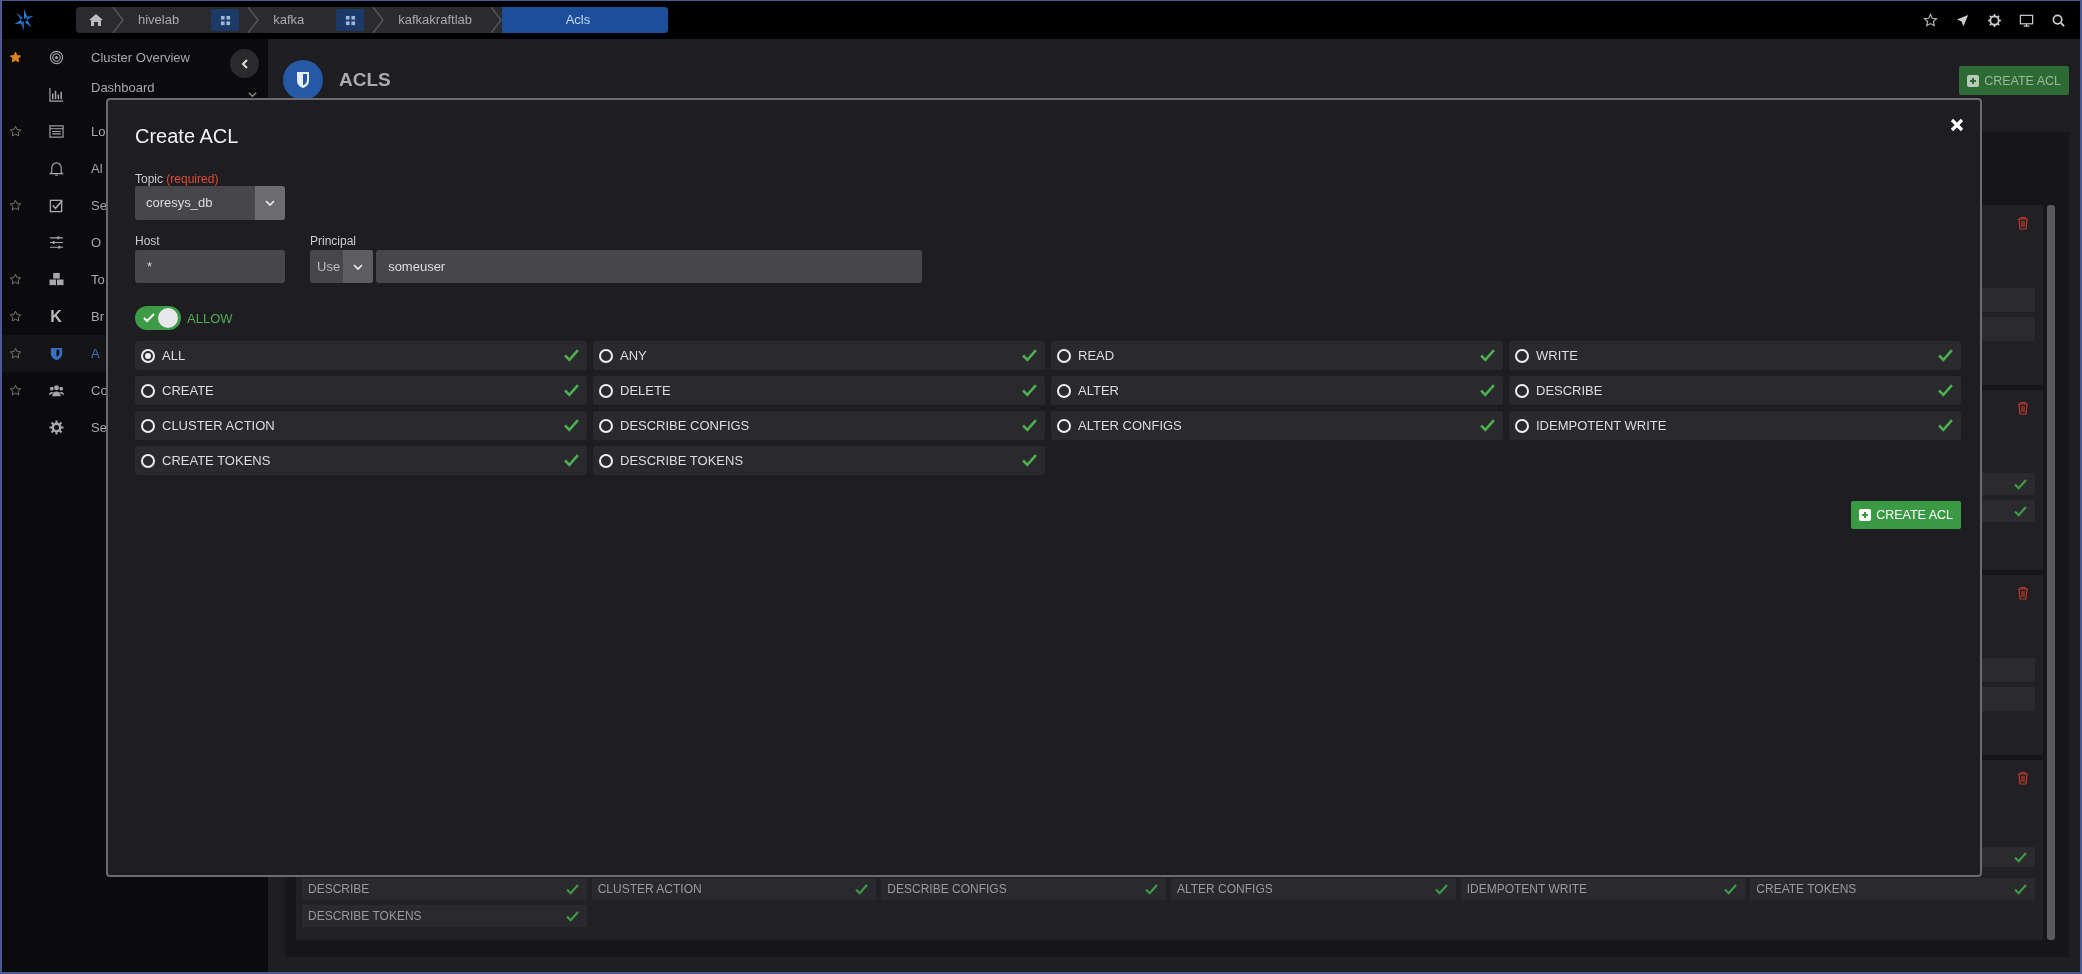 The height and width of the screenshot is (974, 2082). I want to click on letter-icon: K, so click(56, 316).